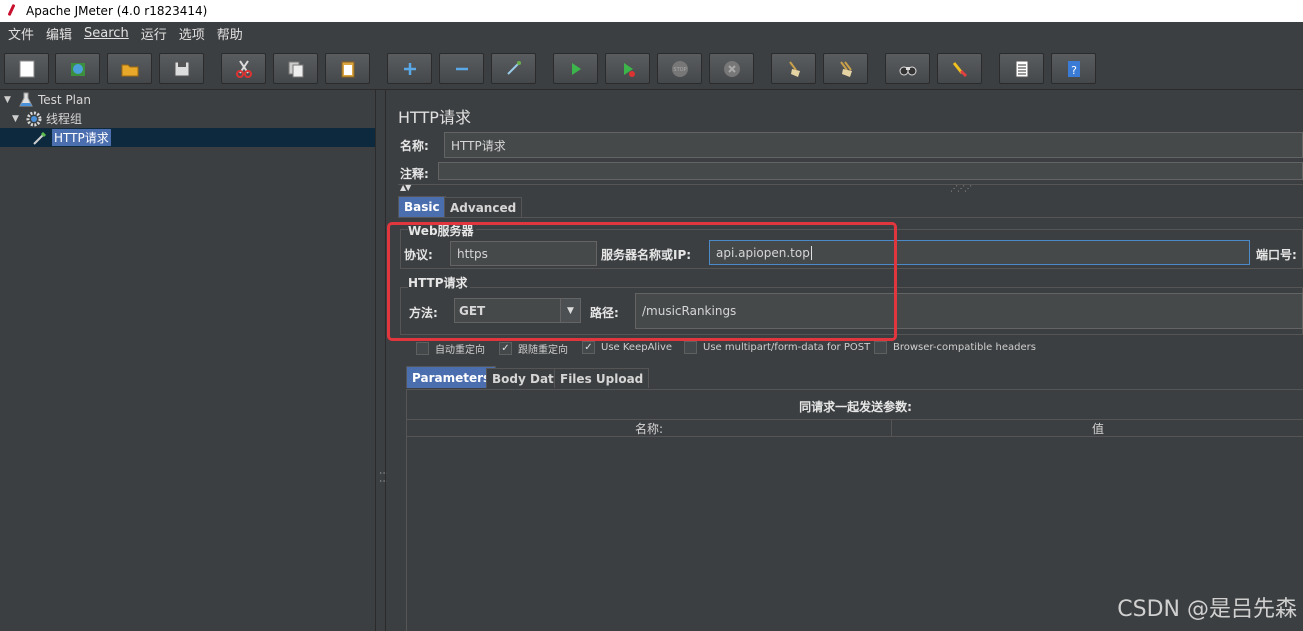 The image size is (1303, 631). I want to click on tab-underline, so click(850, 217).